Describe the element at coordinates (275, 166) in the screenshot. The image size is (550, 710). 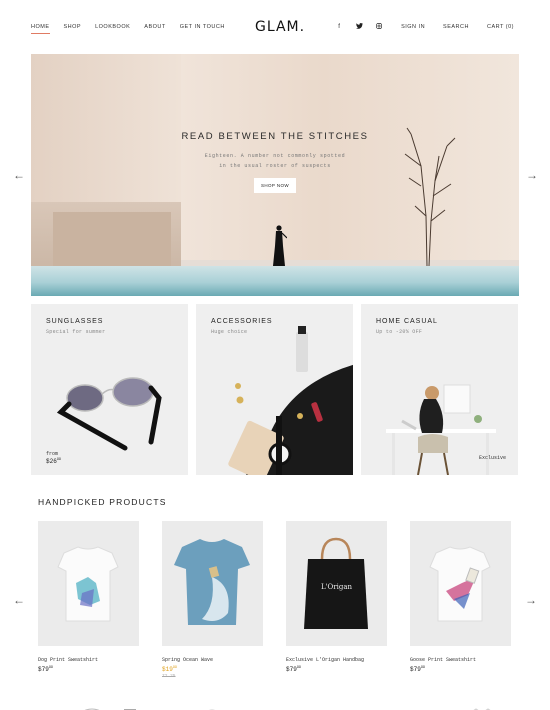
I see `hero-subtitle-line: in the usual roster of suspects` at that location.